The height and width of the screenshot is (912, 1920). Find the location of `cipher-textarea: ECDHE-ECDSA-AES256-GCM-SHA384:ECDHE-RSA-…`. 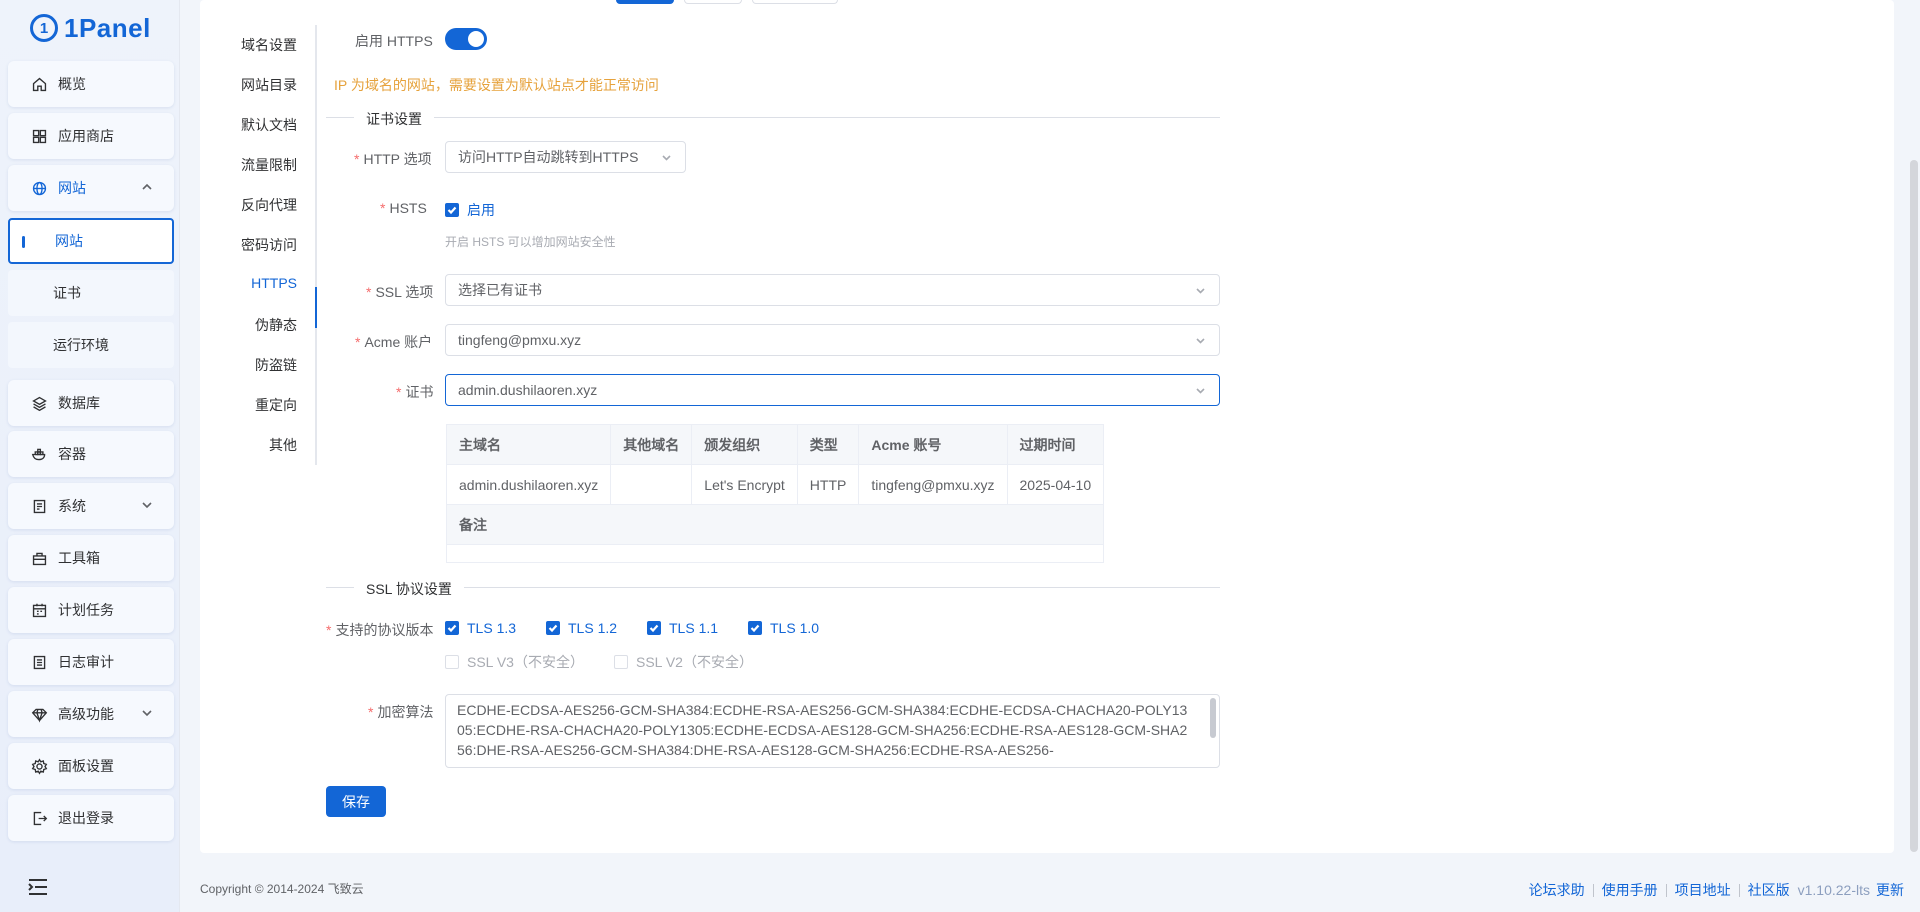

cipher-textarea: ECDHE-ECDSA-AES256-GCM-SHA384:ECDHE-RSA-… is located at coordinates (832, 731).